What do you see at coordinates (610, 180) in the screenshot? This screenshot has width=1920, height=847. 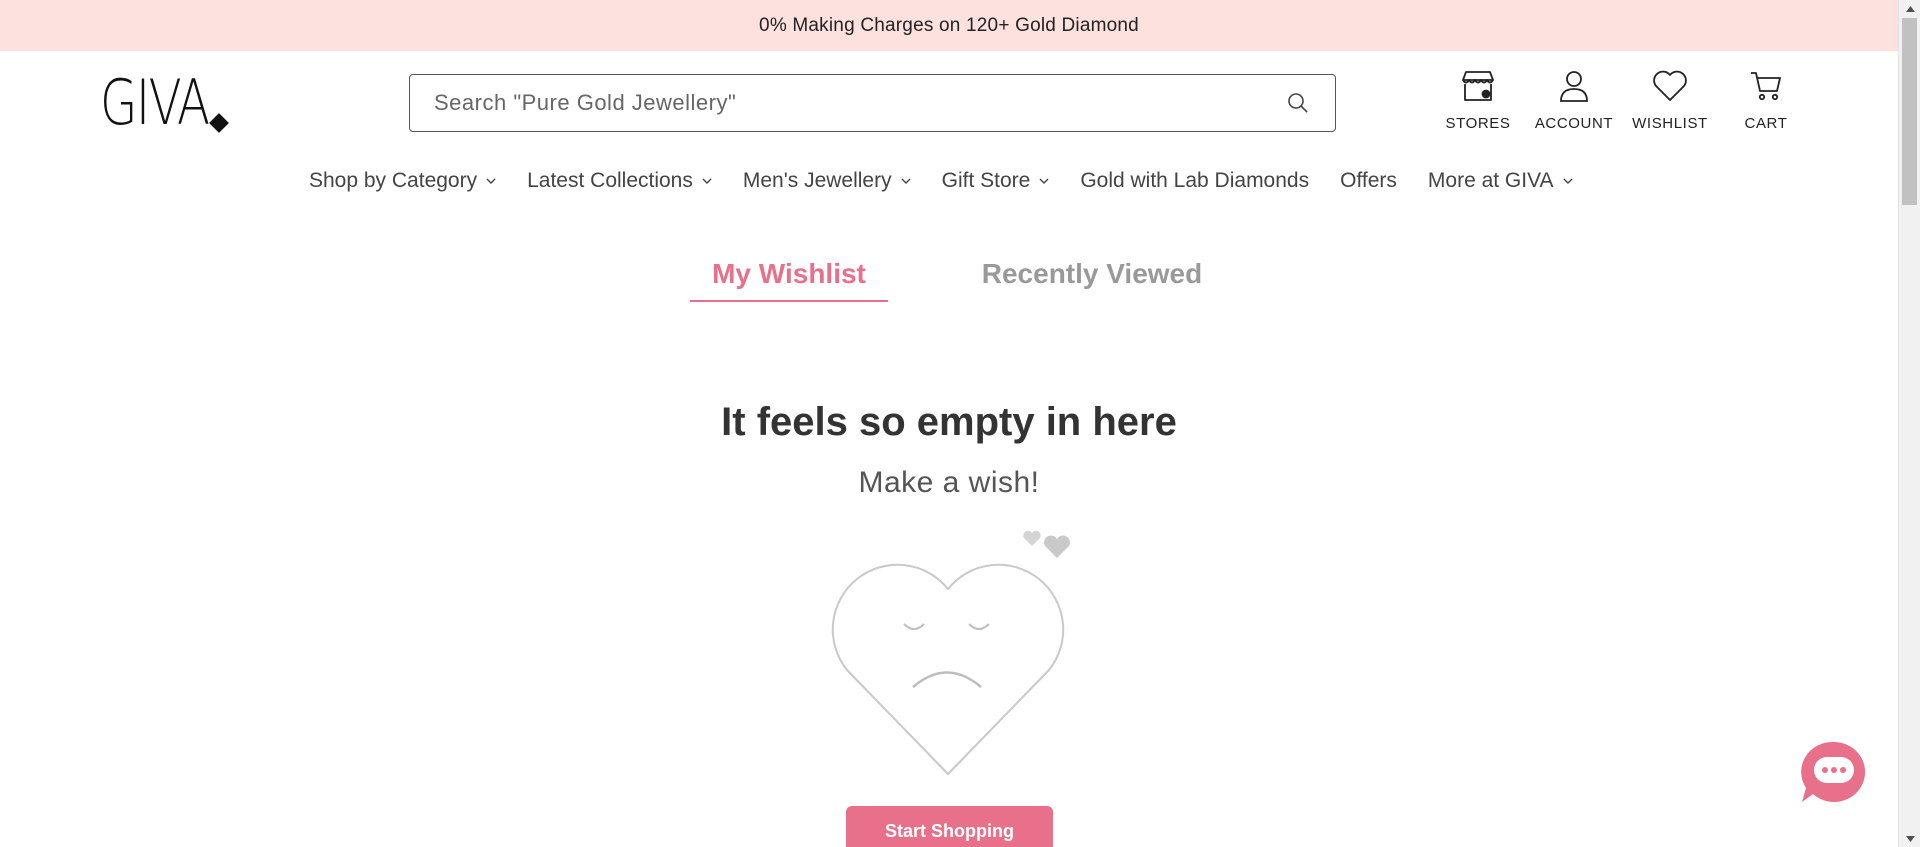 I see `nav-label: Latest Collections` at bounding box center [610, 180].